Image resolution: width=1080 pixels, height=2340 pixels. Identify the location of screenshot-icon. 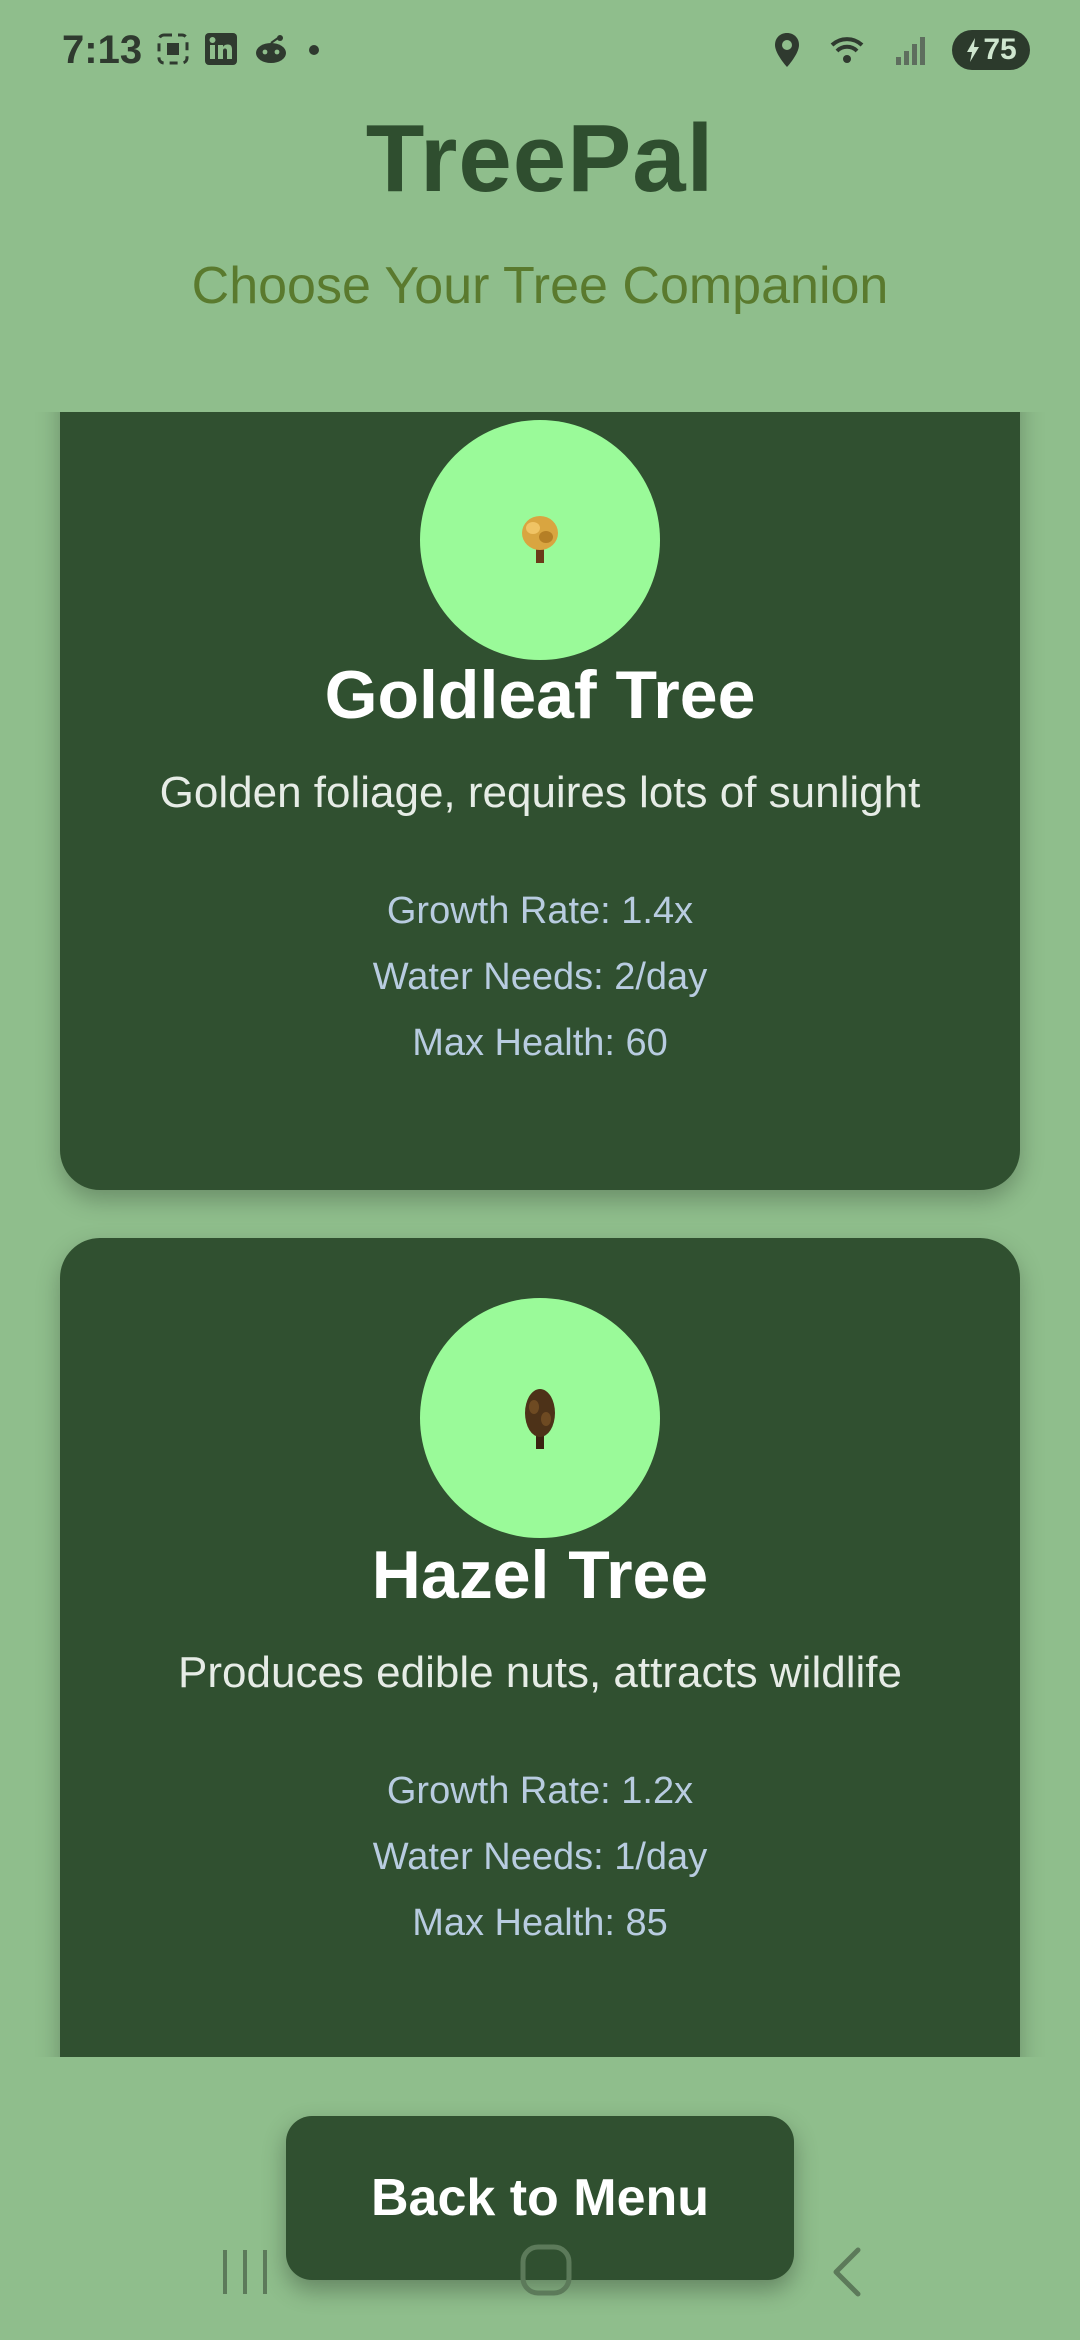
(173, 49).